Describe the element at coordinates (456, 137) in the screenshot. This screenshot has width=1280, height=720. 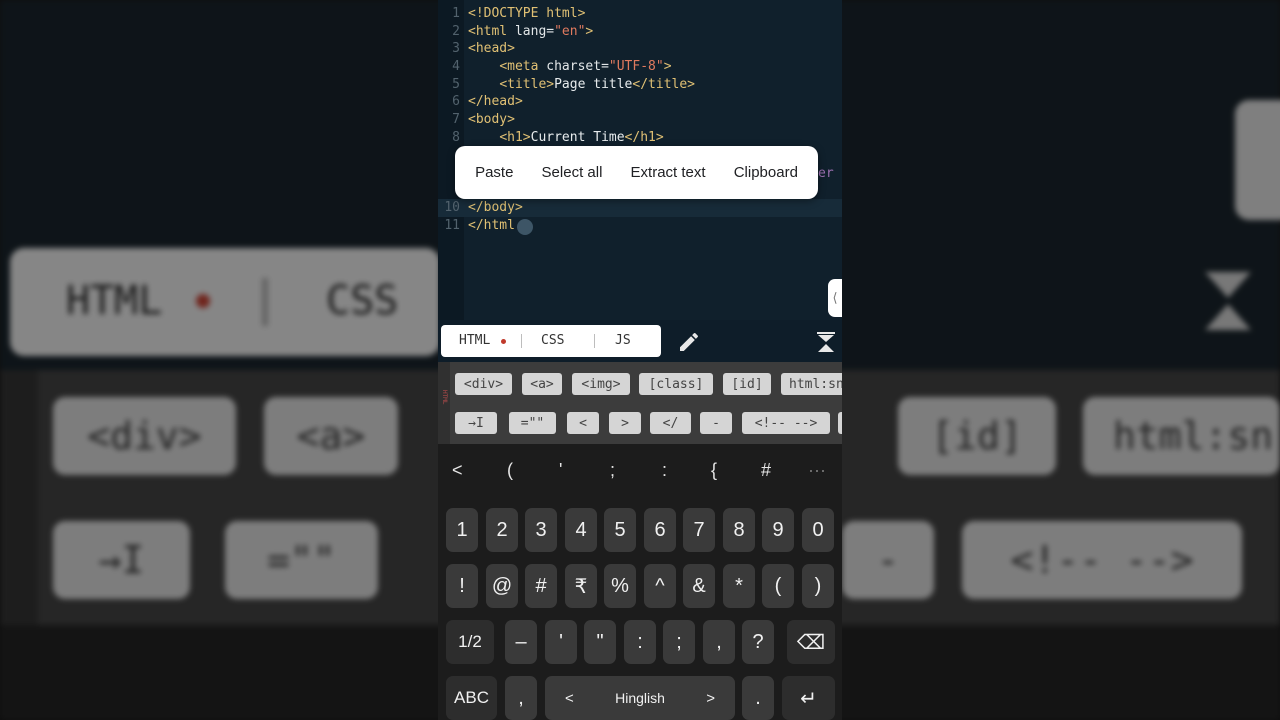
I see `line-number: 8` at that location.